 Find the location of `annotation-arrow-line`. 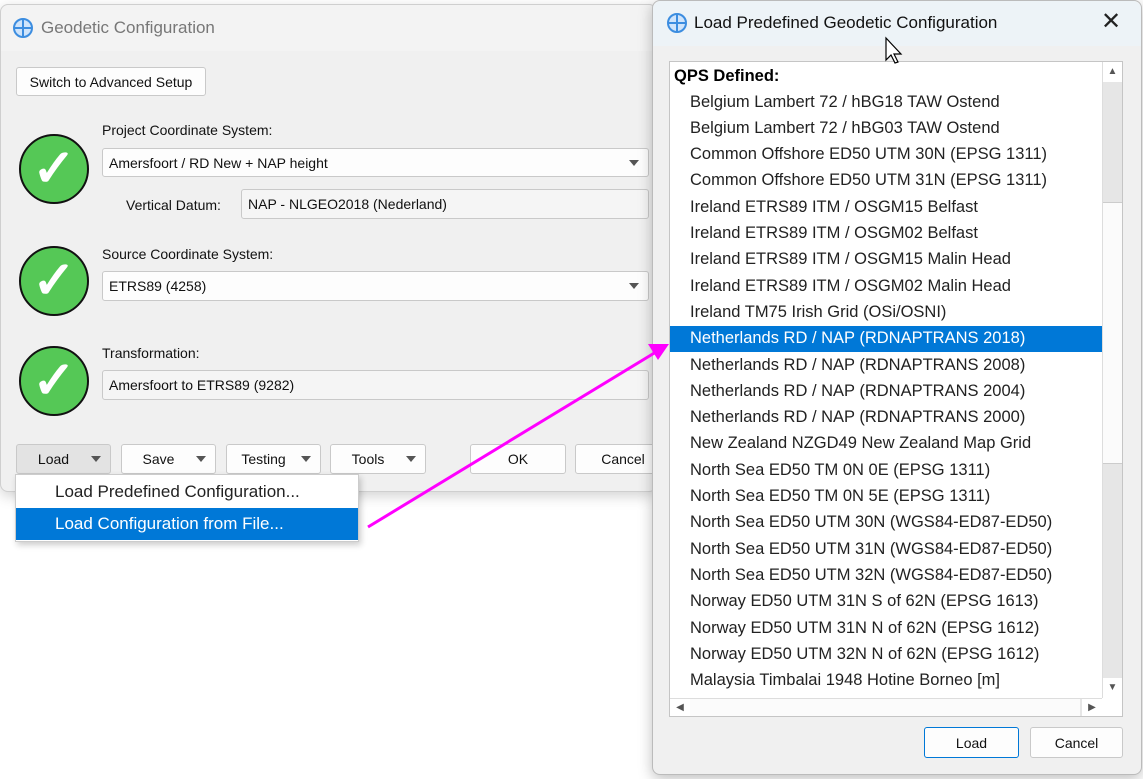

annotation-arrow-line is located at coordinates (512, 439).